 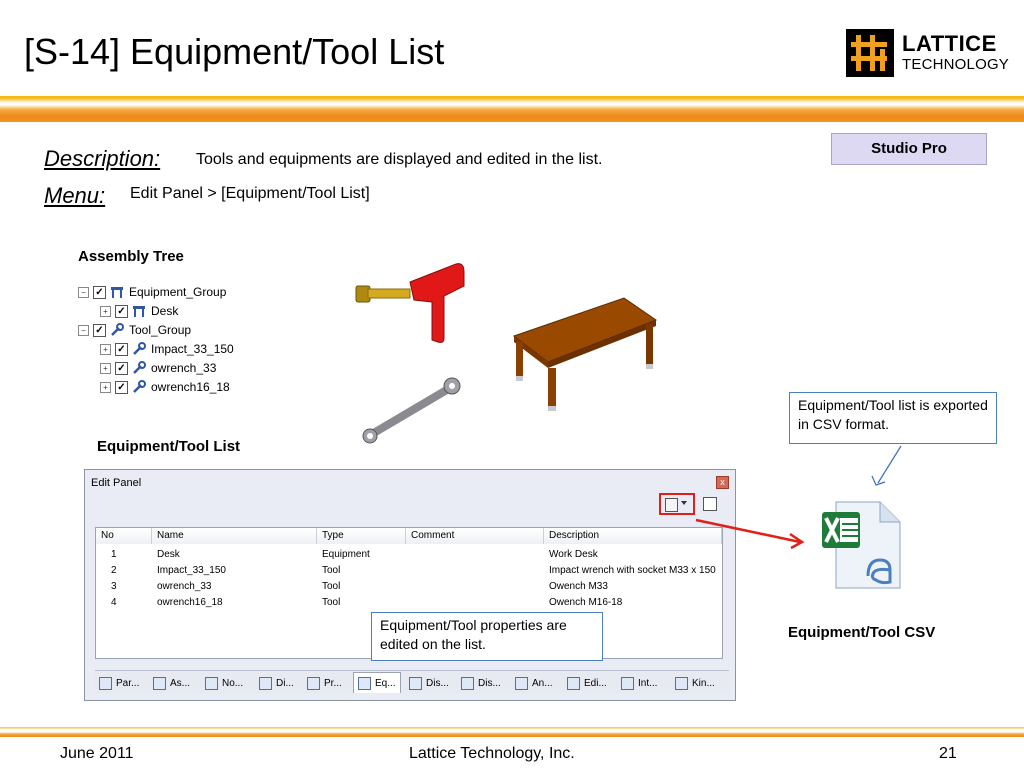 I want to click on open-wrench-image, so click(x=411, y=410).